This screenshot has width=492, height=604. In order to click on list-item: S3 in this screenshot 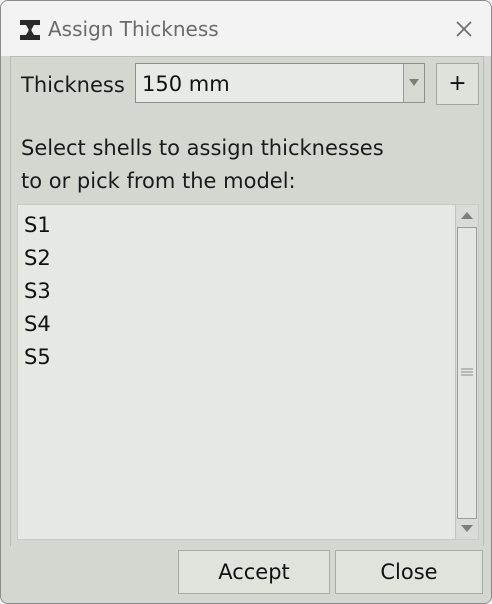, I will do `click(237, 291)`.